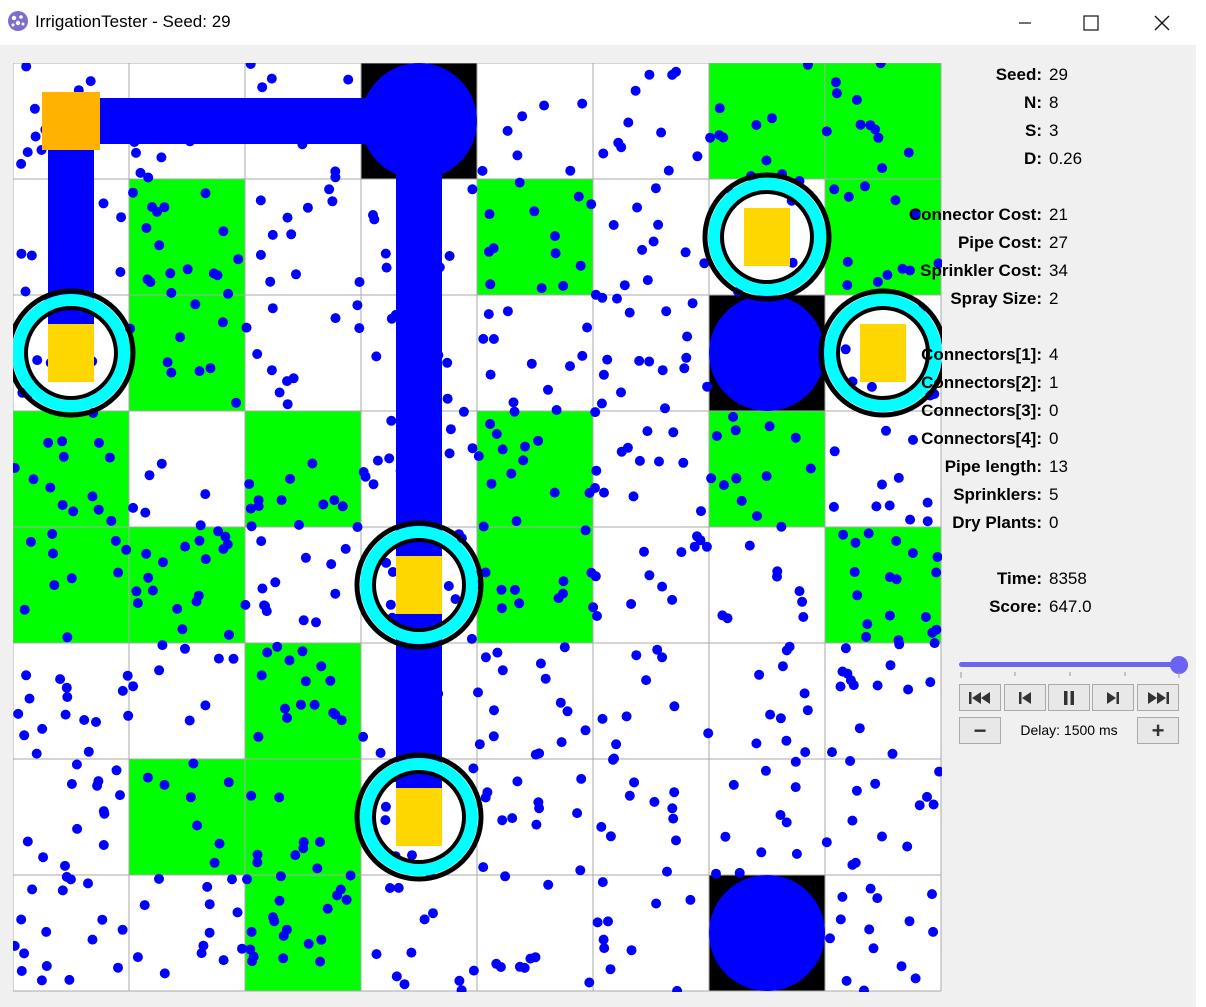 The image size is (1206, 1007). Describe the element at coordinates (1070, 105) in the screenshot. I see `stat-row: N: 8` at that location.